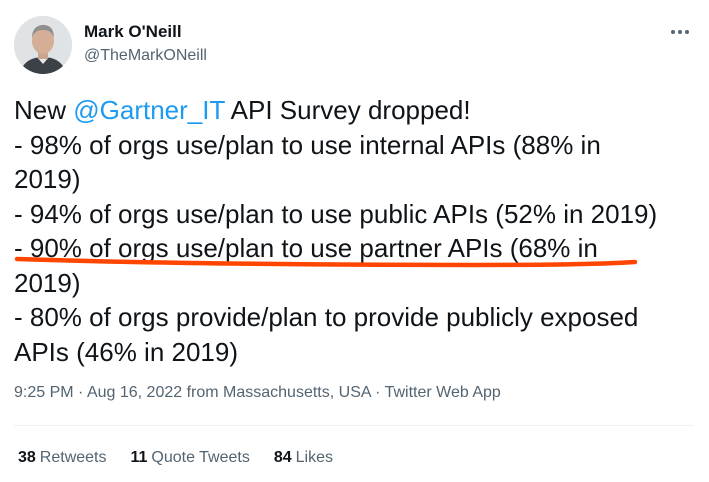  What do you see at coordinates (126, 351) in the screenshot?
I see `tweet-line: APIs (46% in 2019)` at bounding box center [126, 351].